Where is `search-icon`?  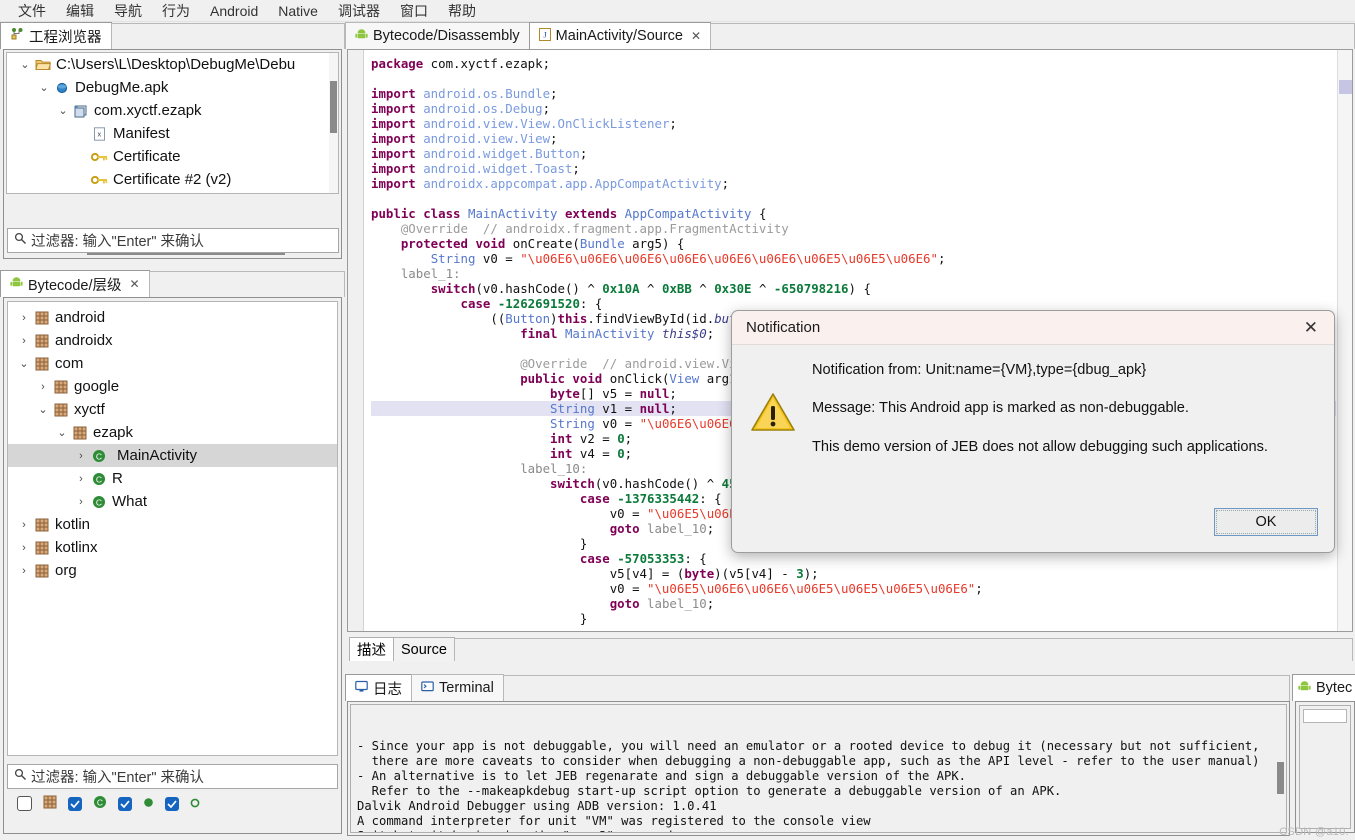
search-icon is located at coordinates (20, 240).